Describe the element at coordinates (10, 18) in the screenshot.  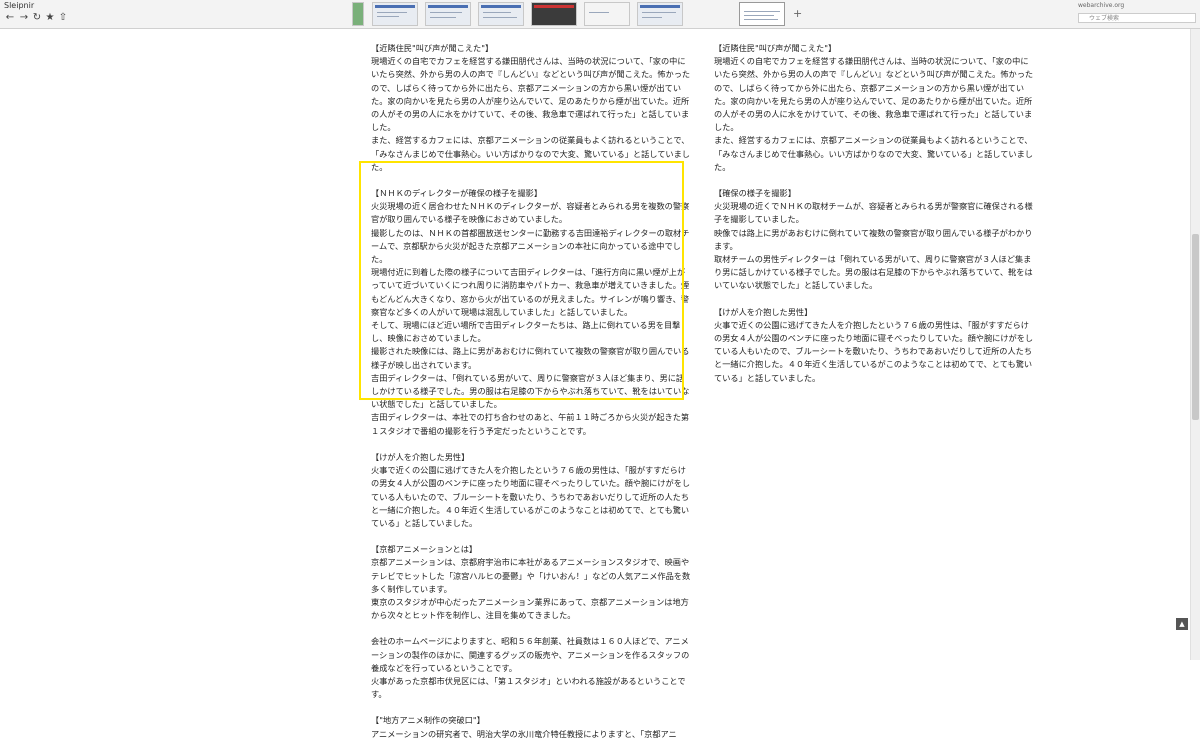
I see `back-arrow-icon: ←` at that location.